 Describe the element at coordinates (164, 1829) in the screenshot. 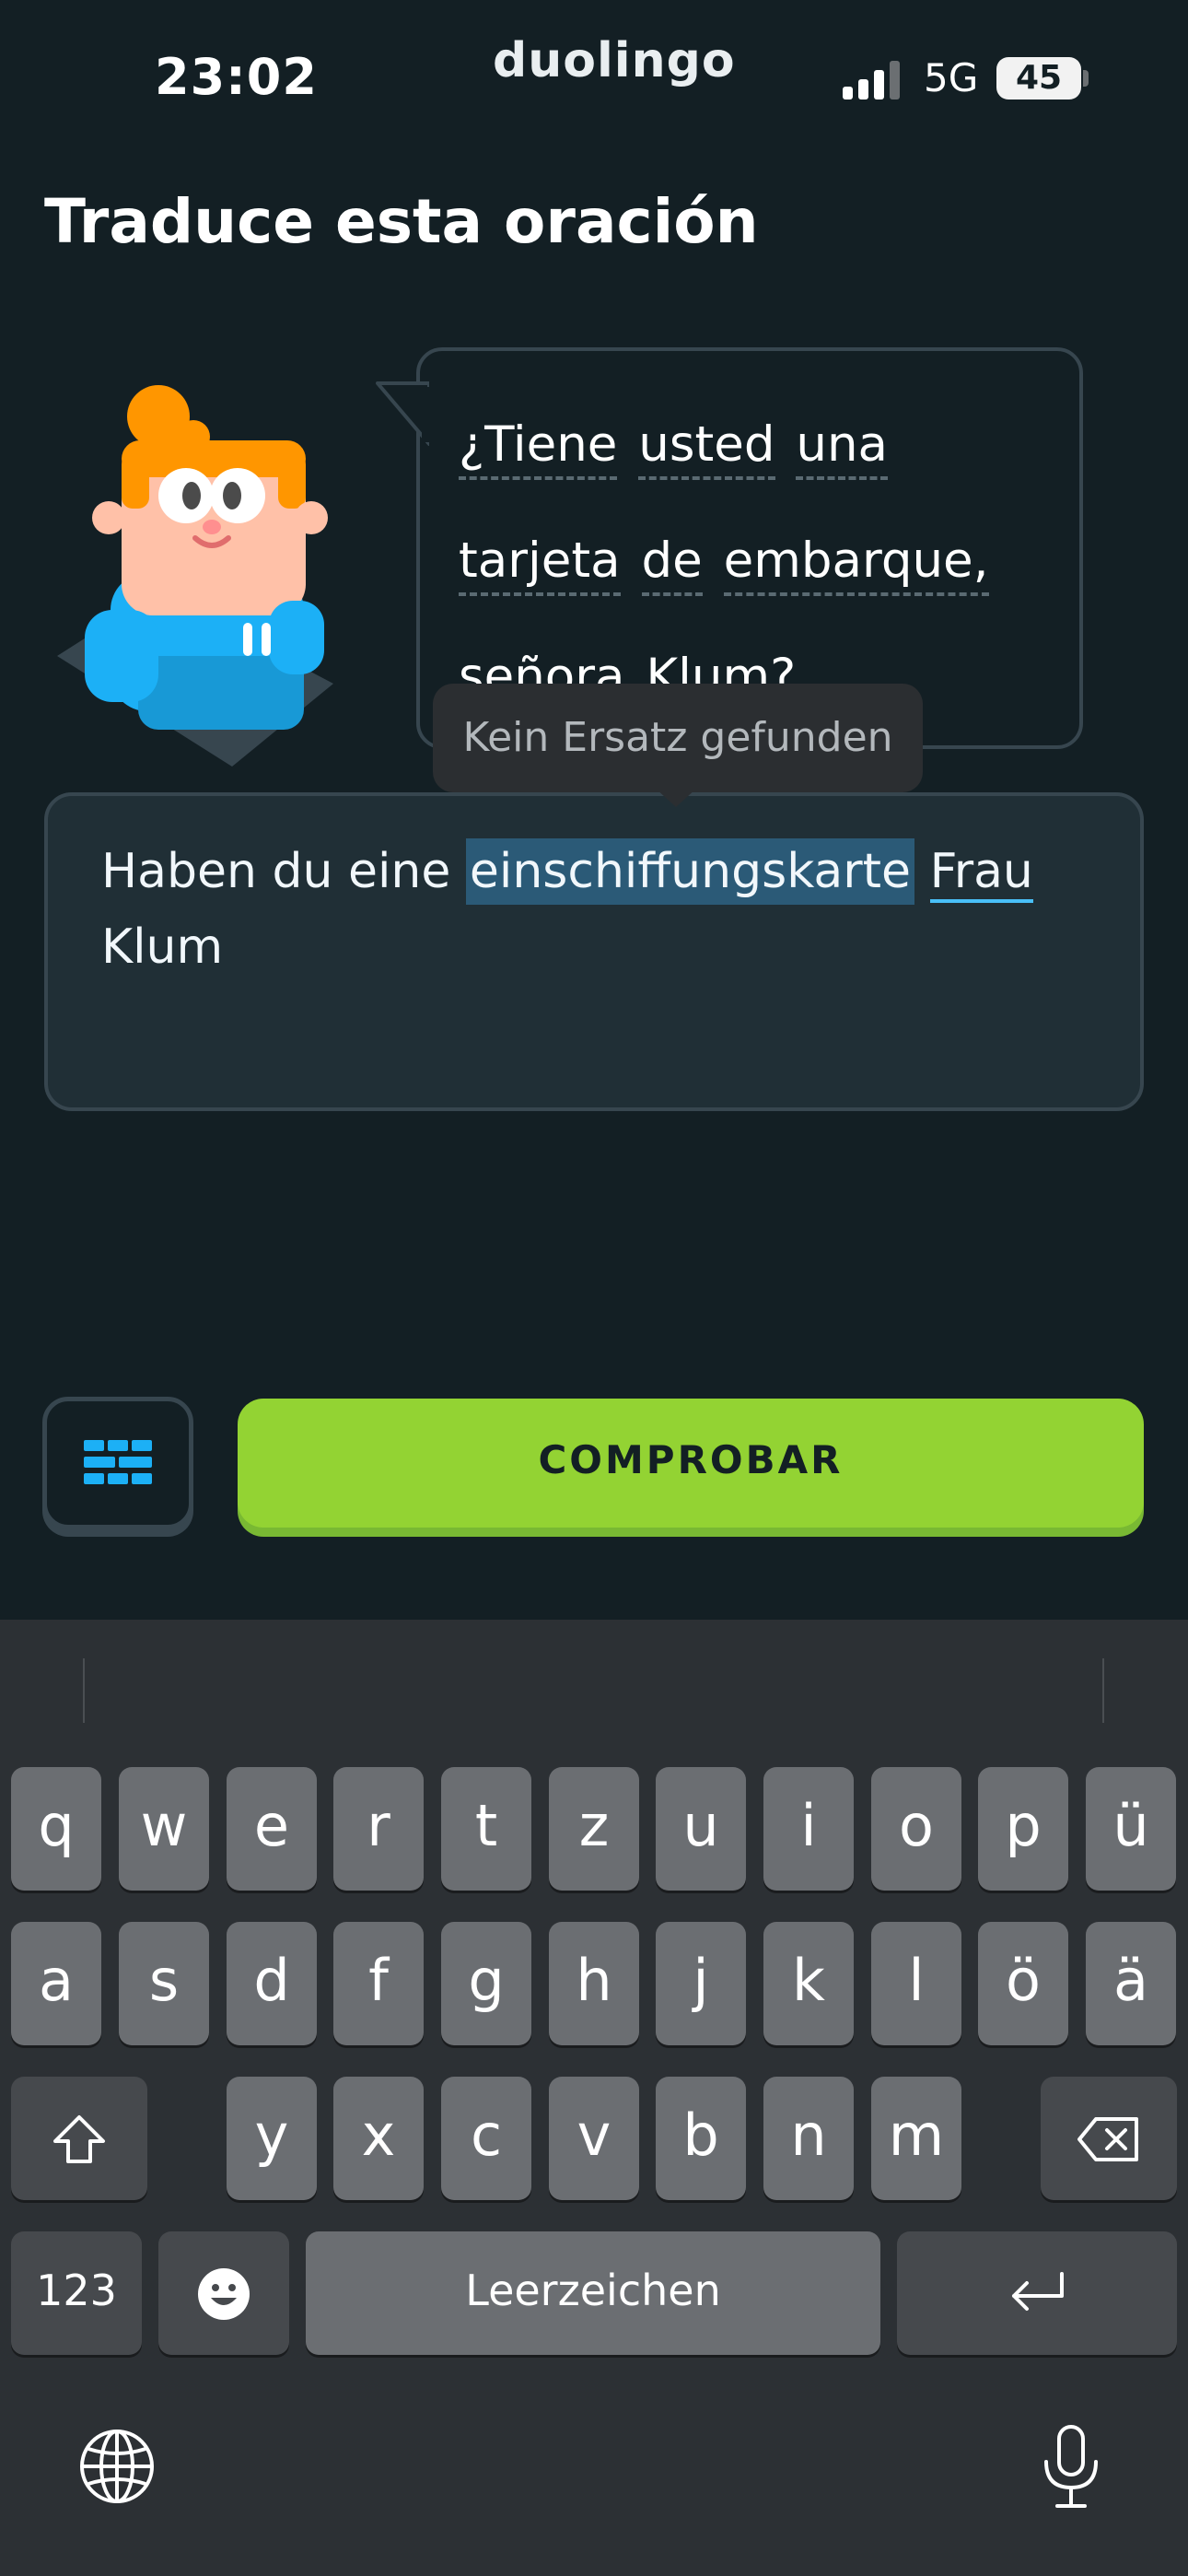

I see `key-w: w` at that location.